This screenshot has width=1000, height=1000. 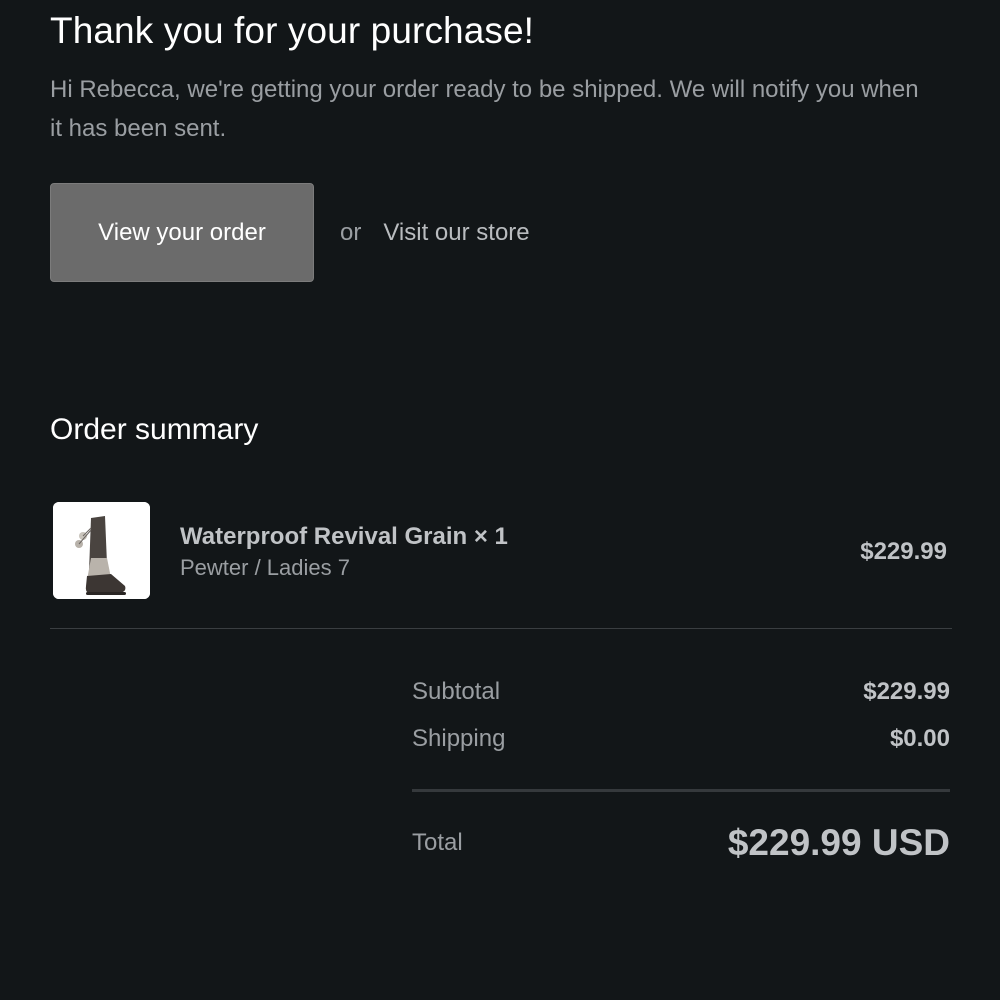 I want to click on line-item-divider, so click(x=501, y=628).